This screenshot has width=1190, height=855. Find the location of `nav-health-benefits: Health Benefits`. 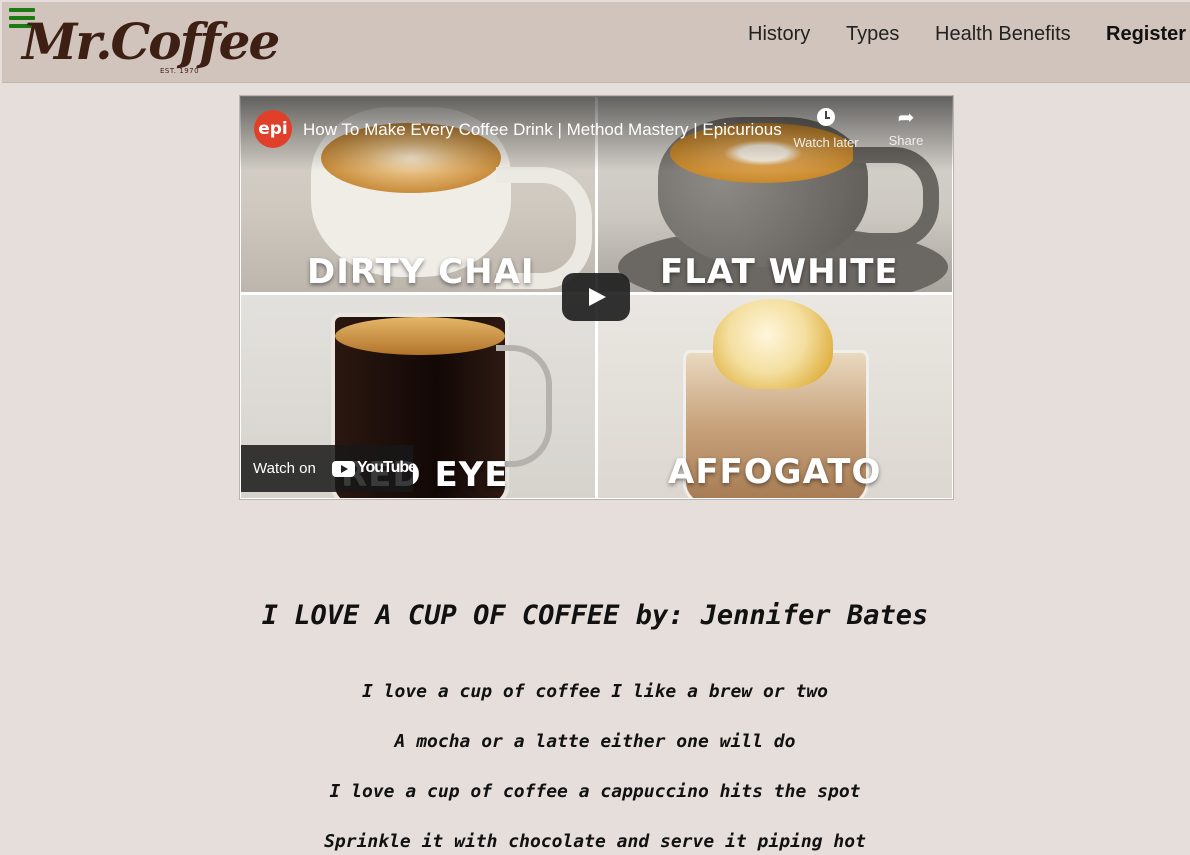

nav-health-benefits: Health Benefits is located at coordinates (1003, 34).